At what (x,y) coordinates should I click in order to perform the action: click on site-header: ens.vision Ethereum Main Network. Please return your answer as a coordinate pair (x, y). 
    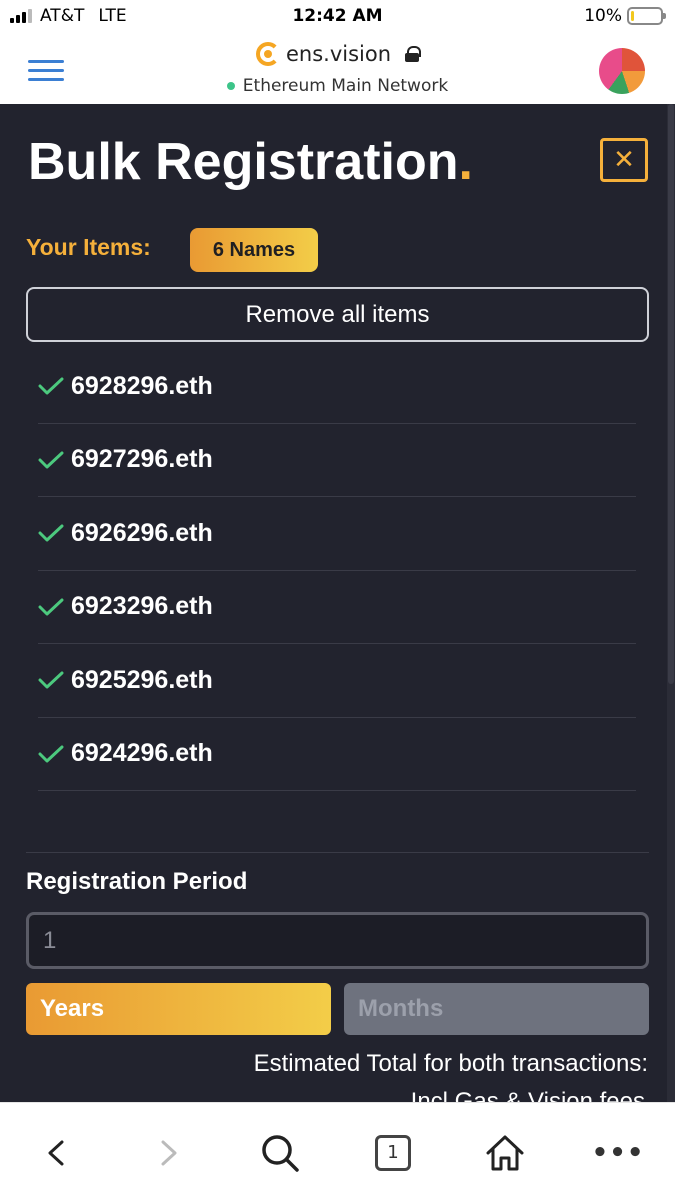
    Looking at the image, I should click on (337, 70).